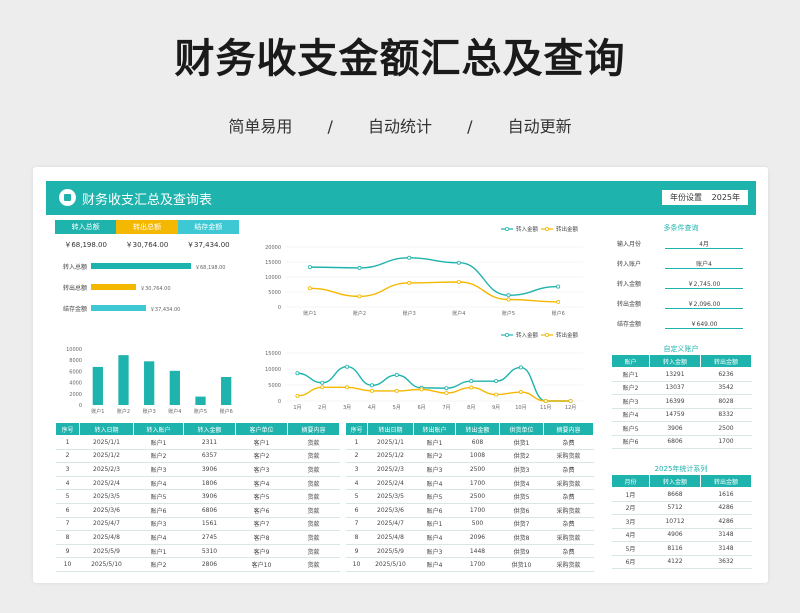 The image size is (800, 613). Describe the element at coordinates (356, 524) in the screenshot. I see `table-cell: 7` at that location.